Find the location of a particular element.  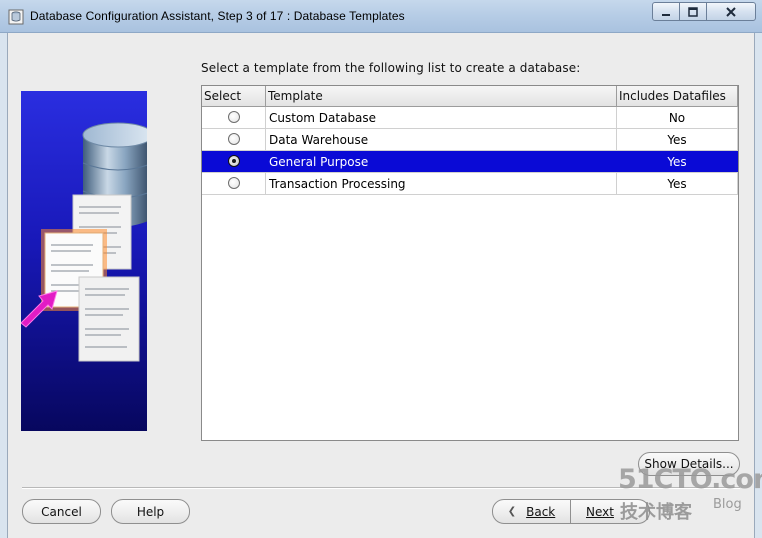

table-row: Transaction Processing Yes is located at coordinates (470, 184).